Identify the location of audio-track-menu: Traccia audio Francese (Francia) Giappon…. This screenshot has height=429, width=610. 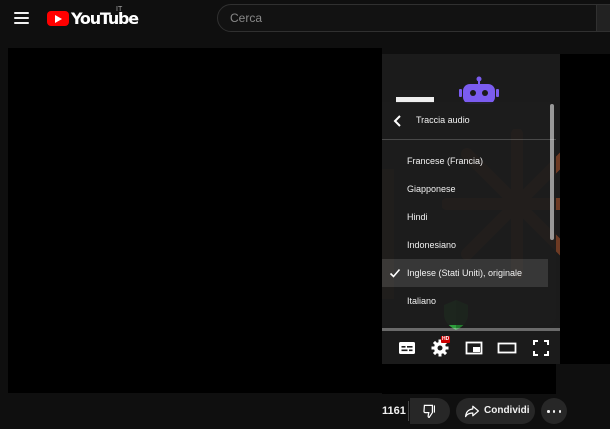
(469, 213).